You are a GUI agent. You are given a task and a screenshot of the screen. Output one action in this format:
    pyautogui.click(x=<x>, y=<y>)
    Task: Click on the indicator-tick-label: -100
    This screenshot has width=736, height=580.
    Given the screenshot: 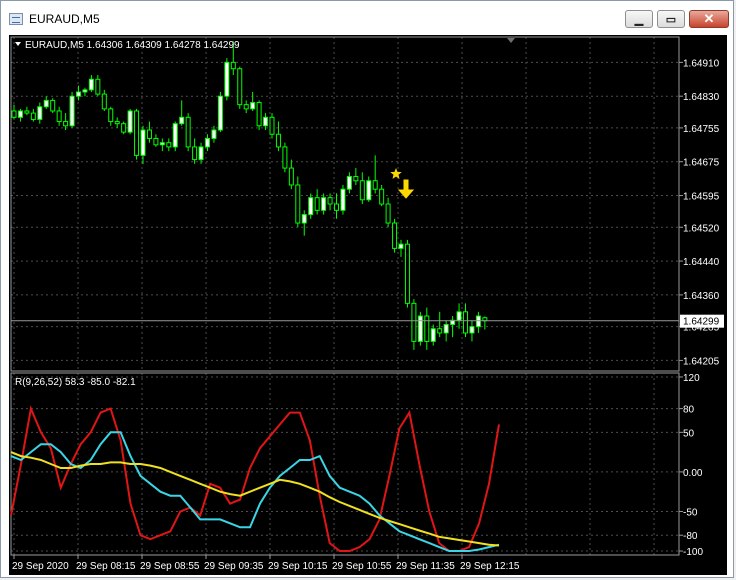 What is the action you would take?
    pyautogui.click(x=693, y=552)
    